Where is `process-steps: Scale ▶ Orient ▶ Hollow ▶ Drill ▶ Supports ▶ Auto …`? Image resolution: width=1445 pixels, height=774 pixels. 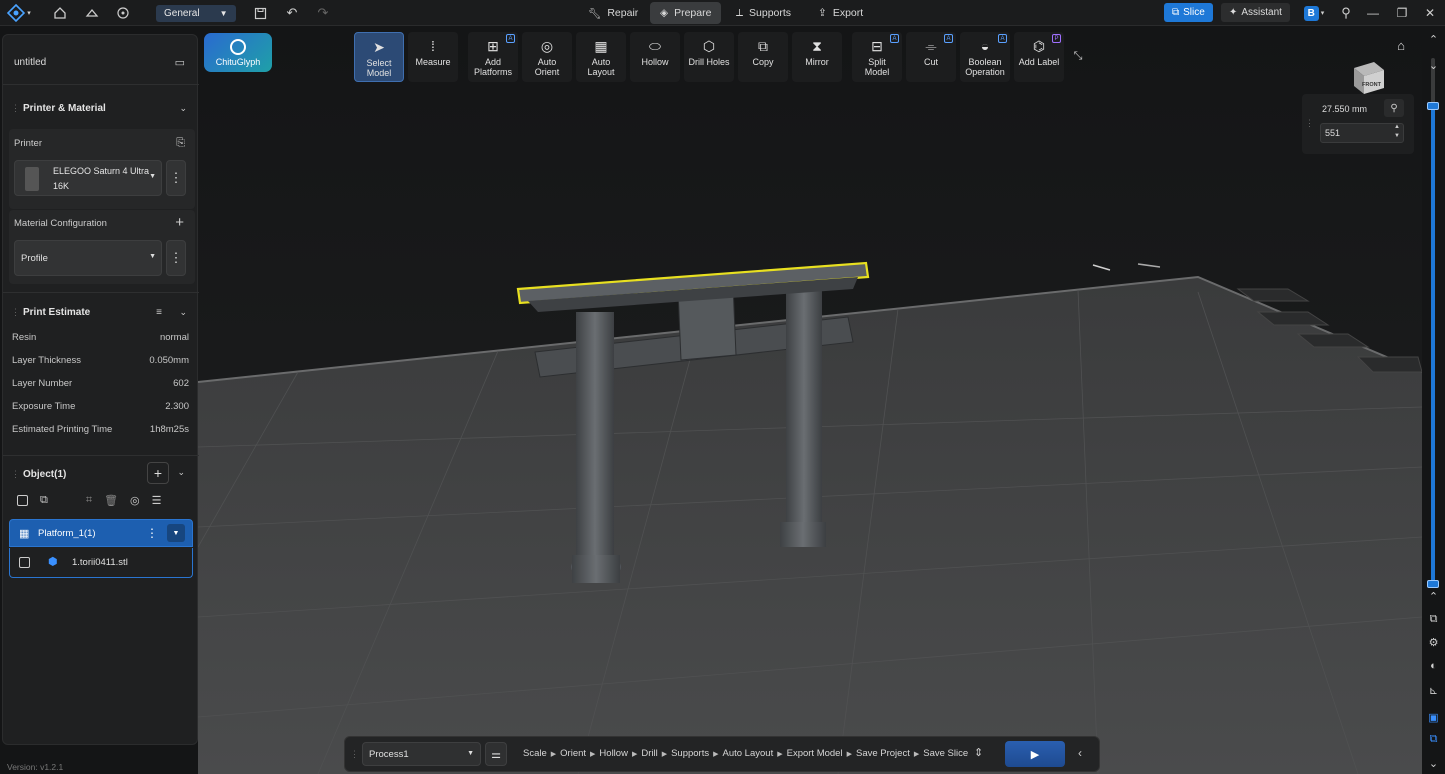 process-steps: Scale ▶ Orient ▶ Hollow ▶ Drill ▶ Supports ▶ Auto … is located at coordinates (745, 753).